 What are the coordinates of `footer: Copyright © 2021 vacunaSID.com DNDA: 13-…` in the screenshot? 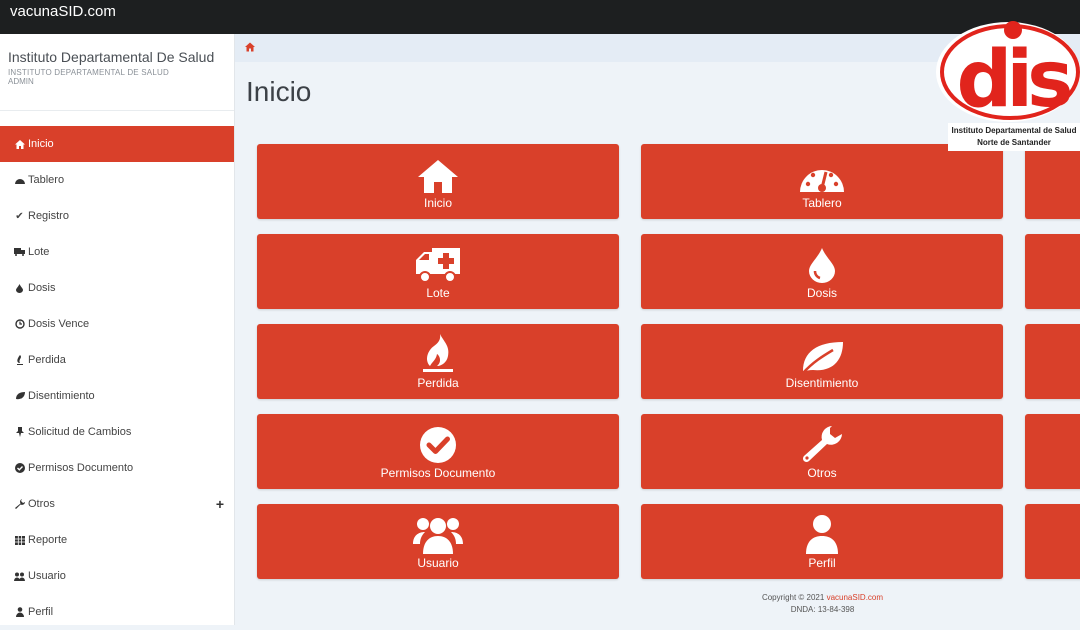 It's located at (822, 604).